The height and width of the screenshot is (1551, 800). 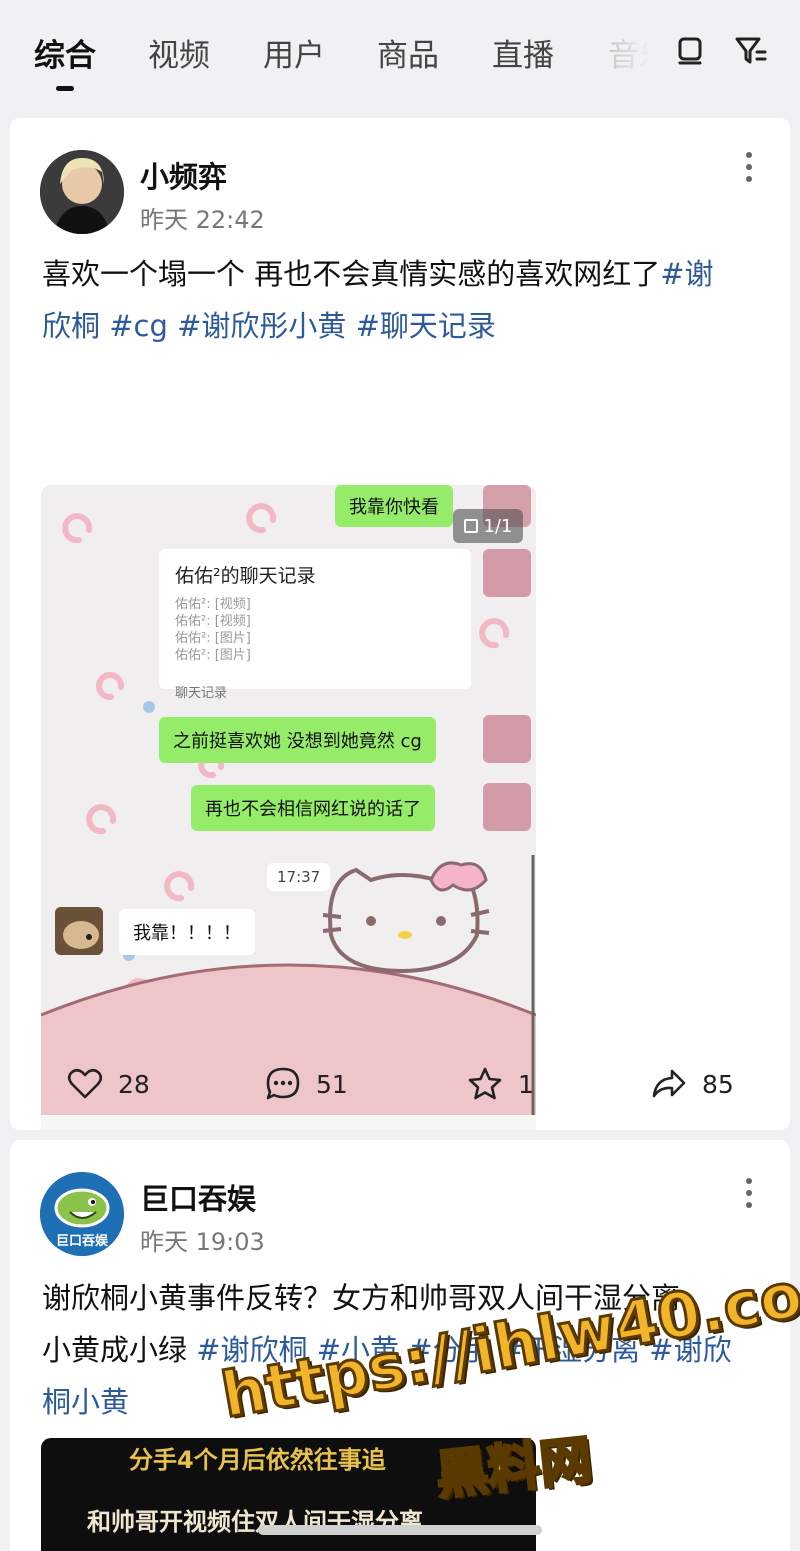 What do you see at coordinates (85, 1402) in the screenshot?
I see `hashtag: 桐小黄` at bounding box center [85, 1402].